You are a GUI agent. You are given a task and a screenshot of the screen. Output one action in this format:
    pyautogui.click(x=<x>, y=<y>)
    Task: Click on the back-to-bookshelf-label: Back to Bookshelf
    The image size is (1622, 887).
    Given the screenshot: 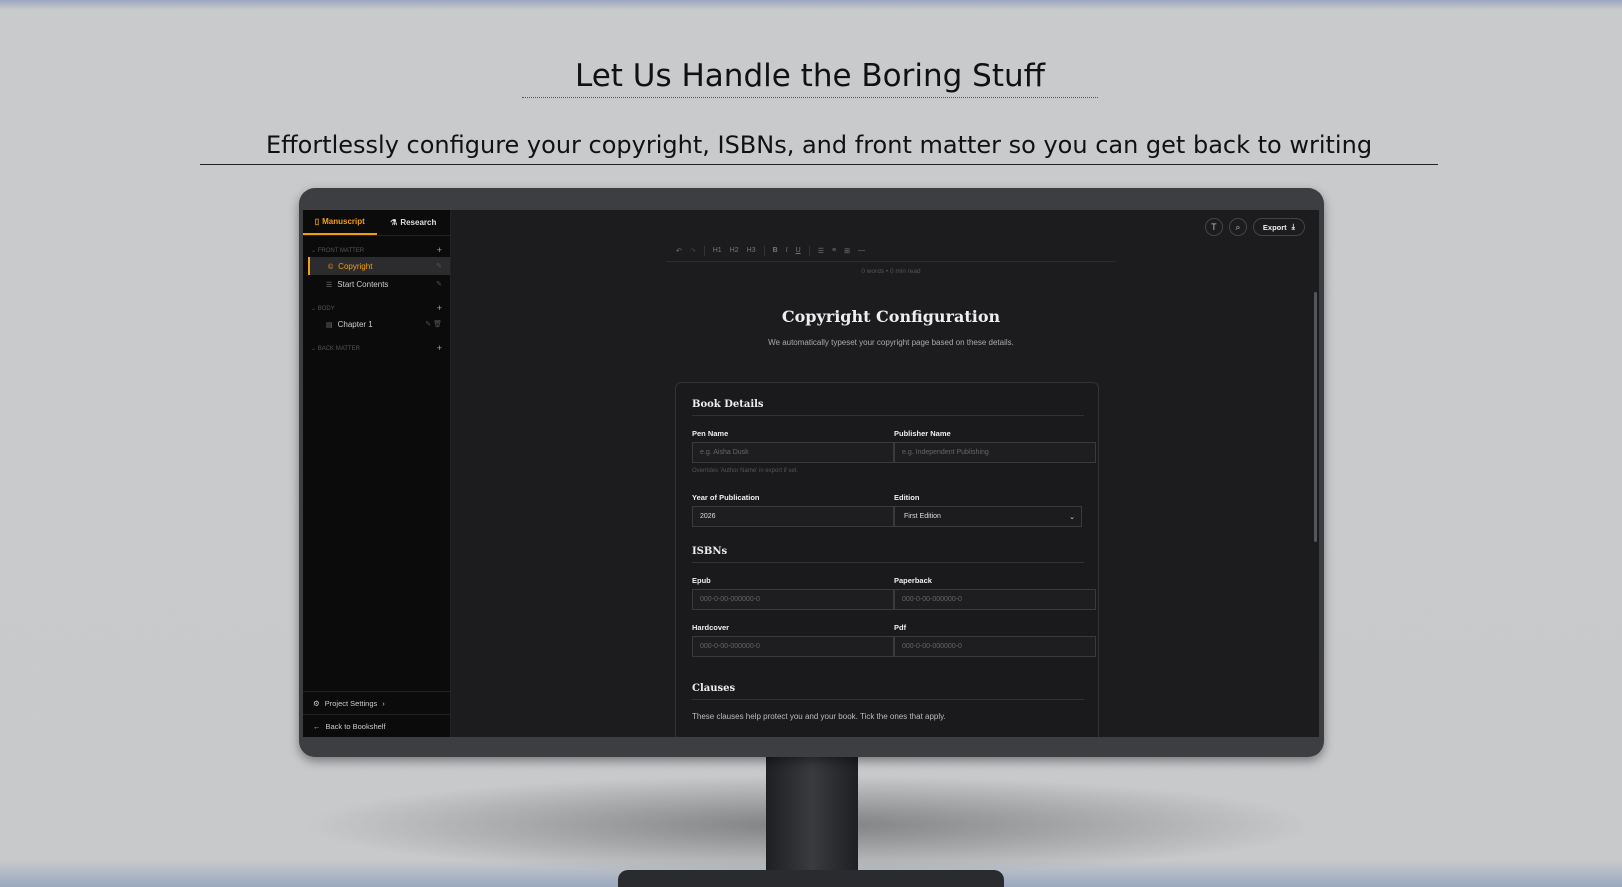 What is the action you would take?
    pyautogui.click(x=355, y=726)
    